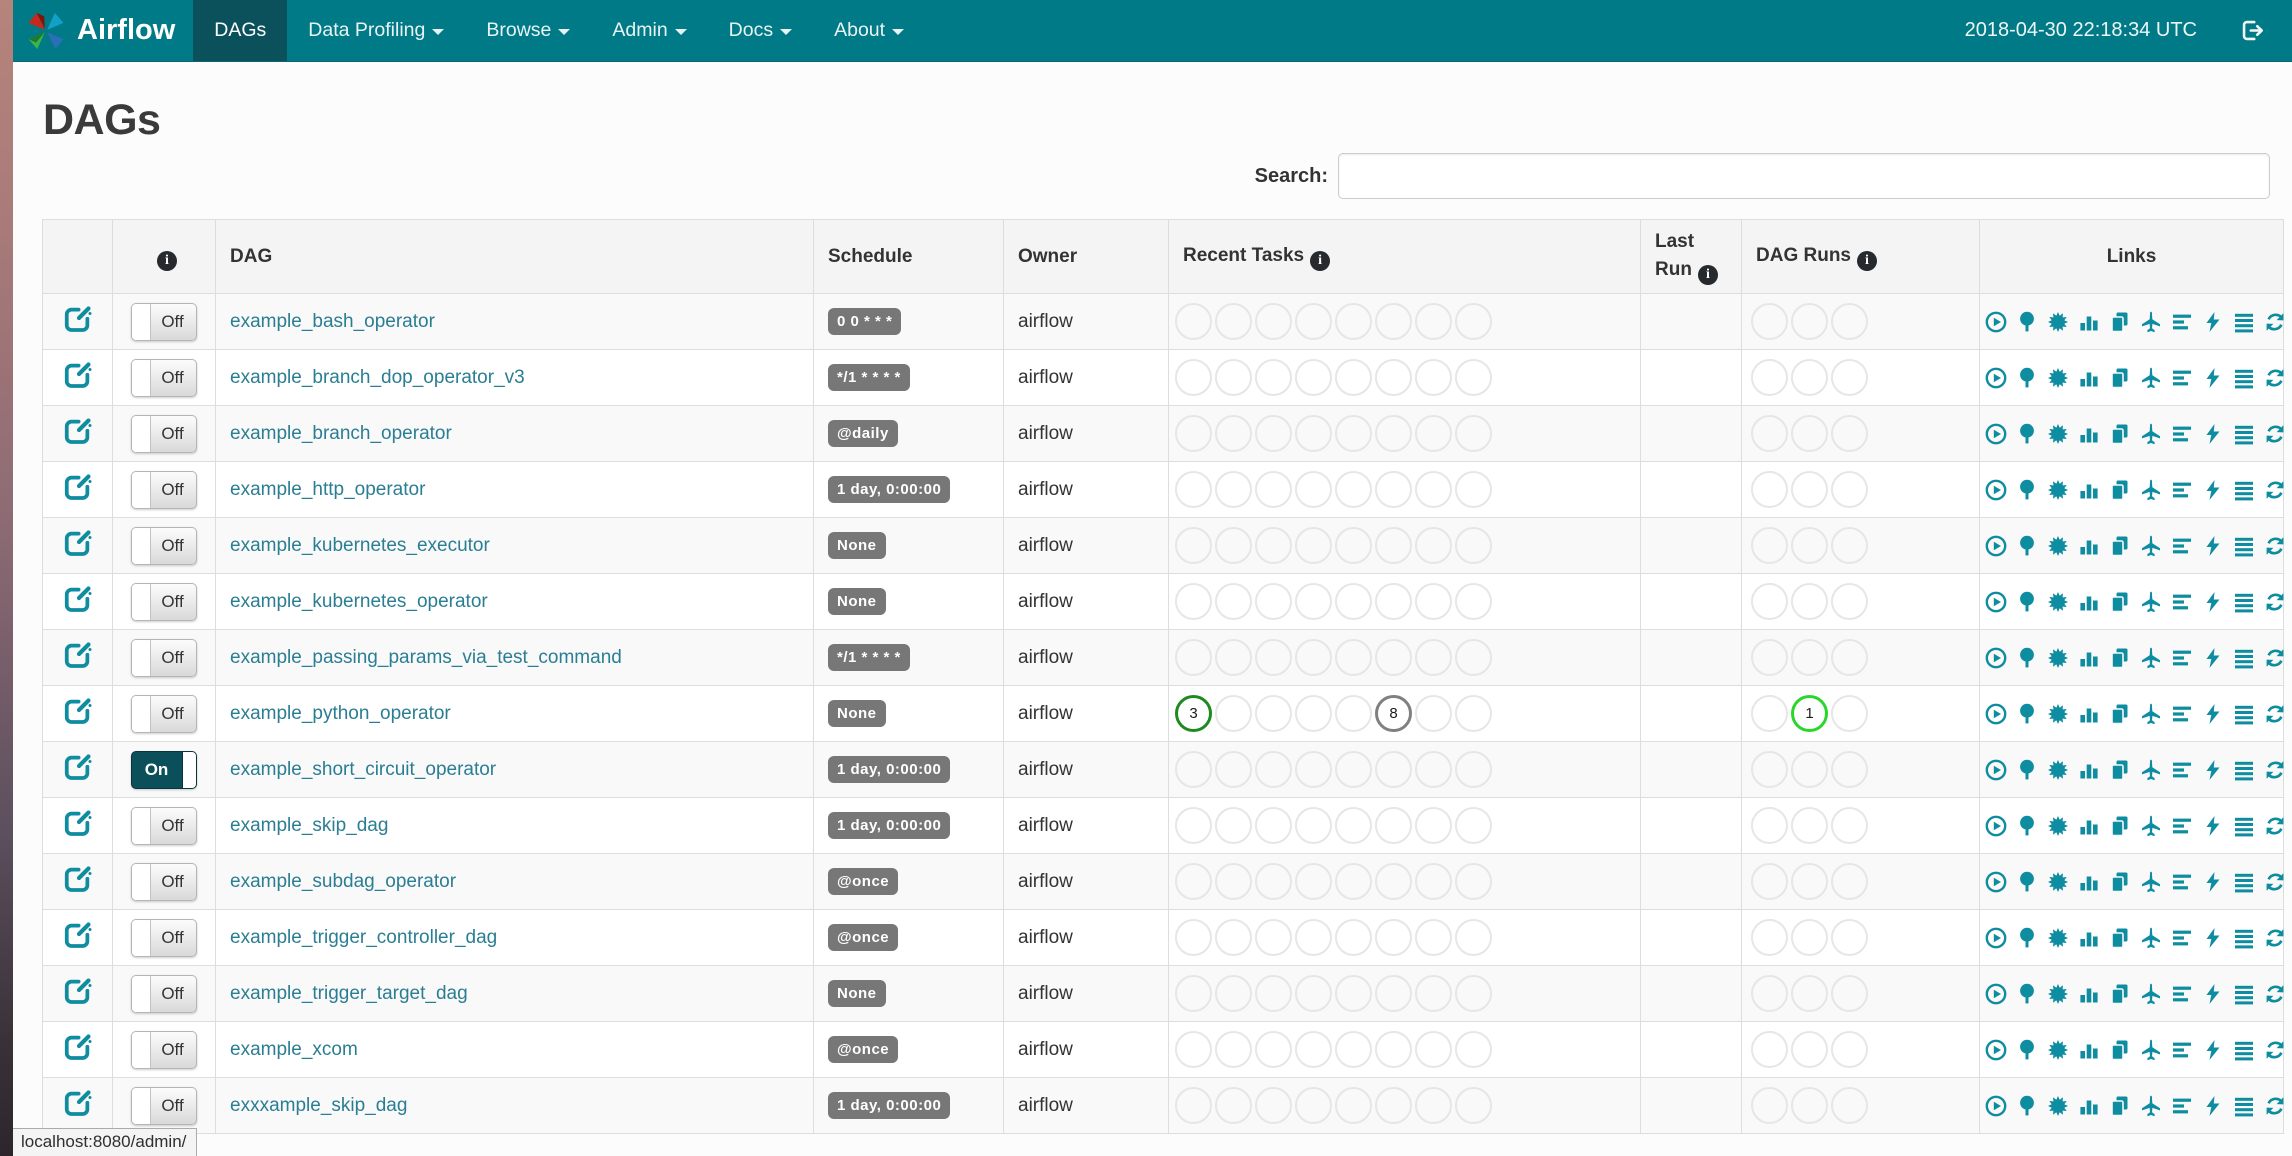 The width and height of the screenshot is (2292, 1156). What do you see at coordinates (294, 1049) in the screenshot?
I see `dag-link: example_xcom` at bounding box center [294, 1049].